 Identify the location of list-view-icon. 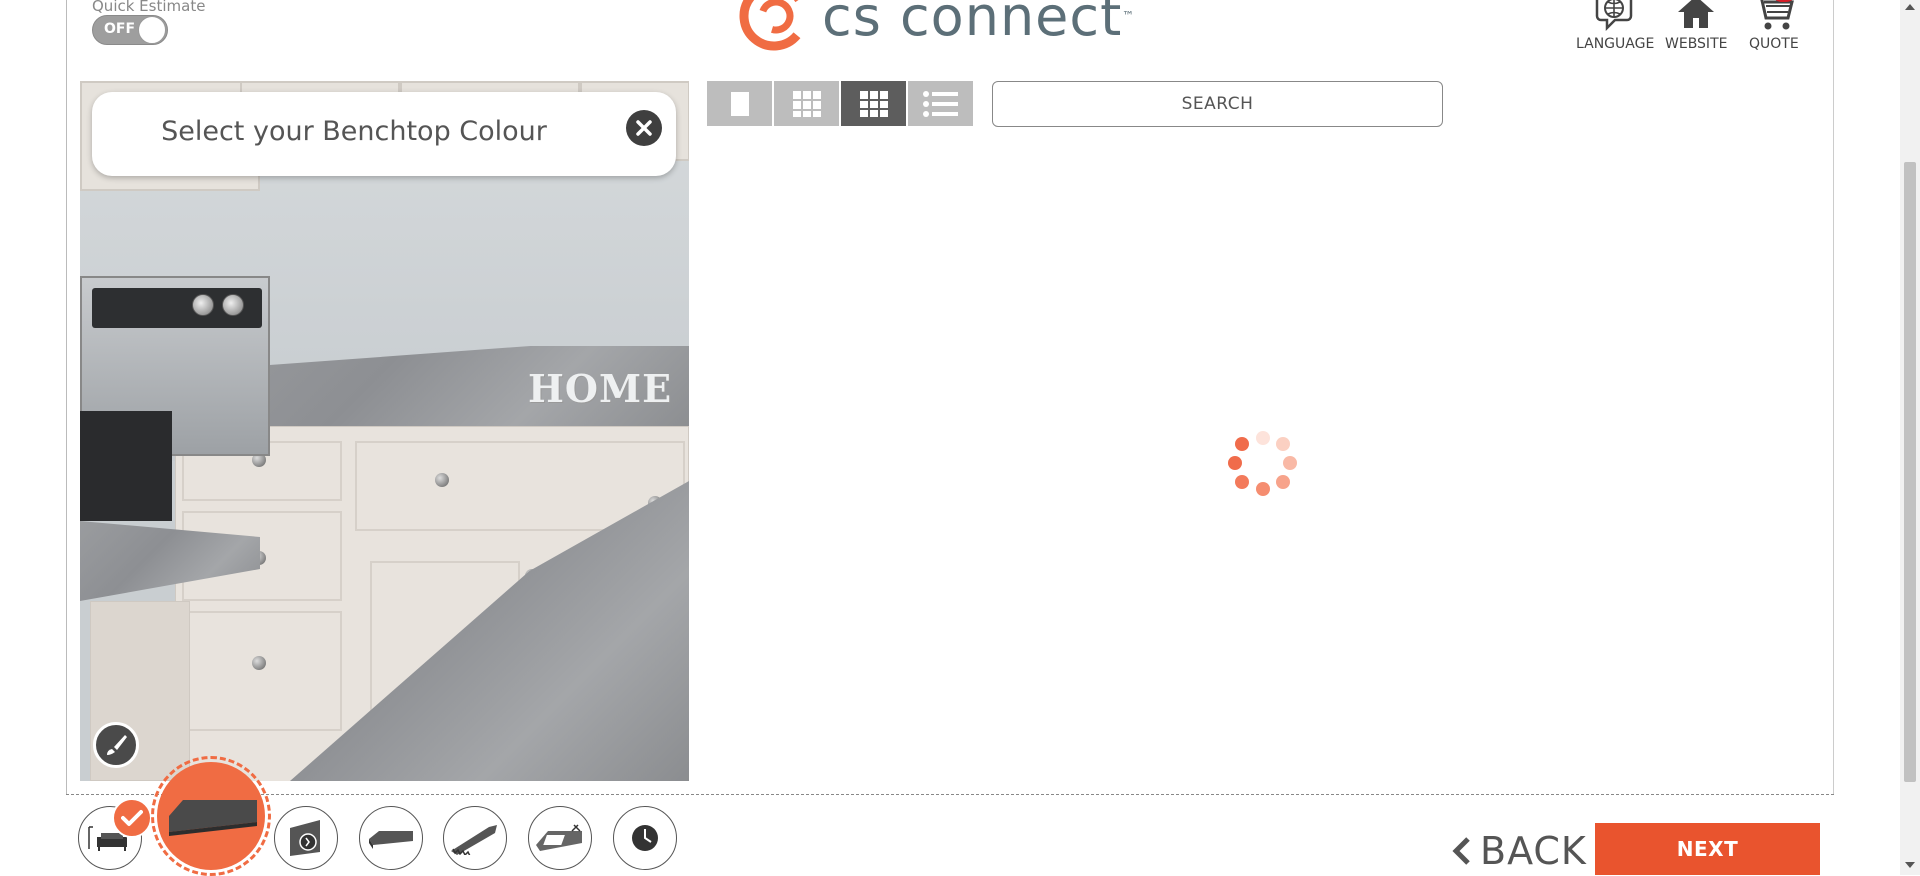
(940, 103).